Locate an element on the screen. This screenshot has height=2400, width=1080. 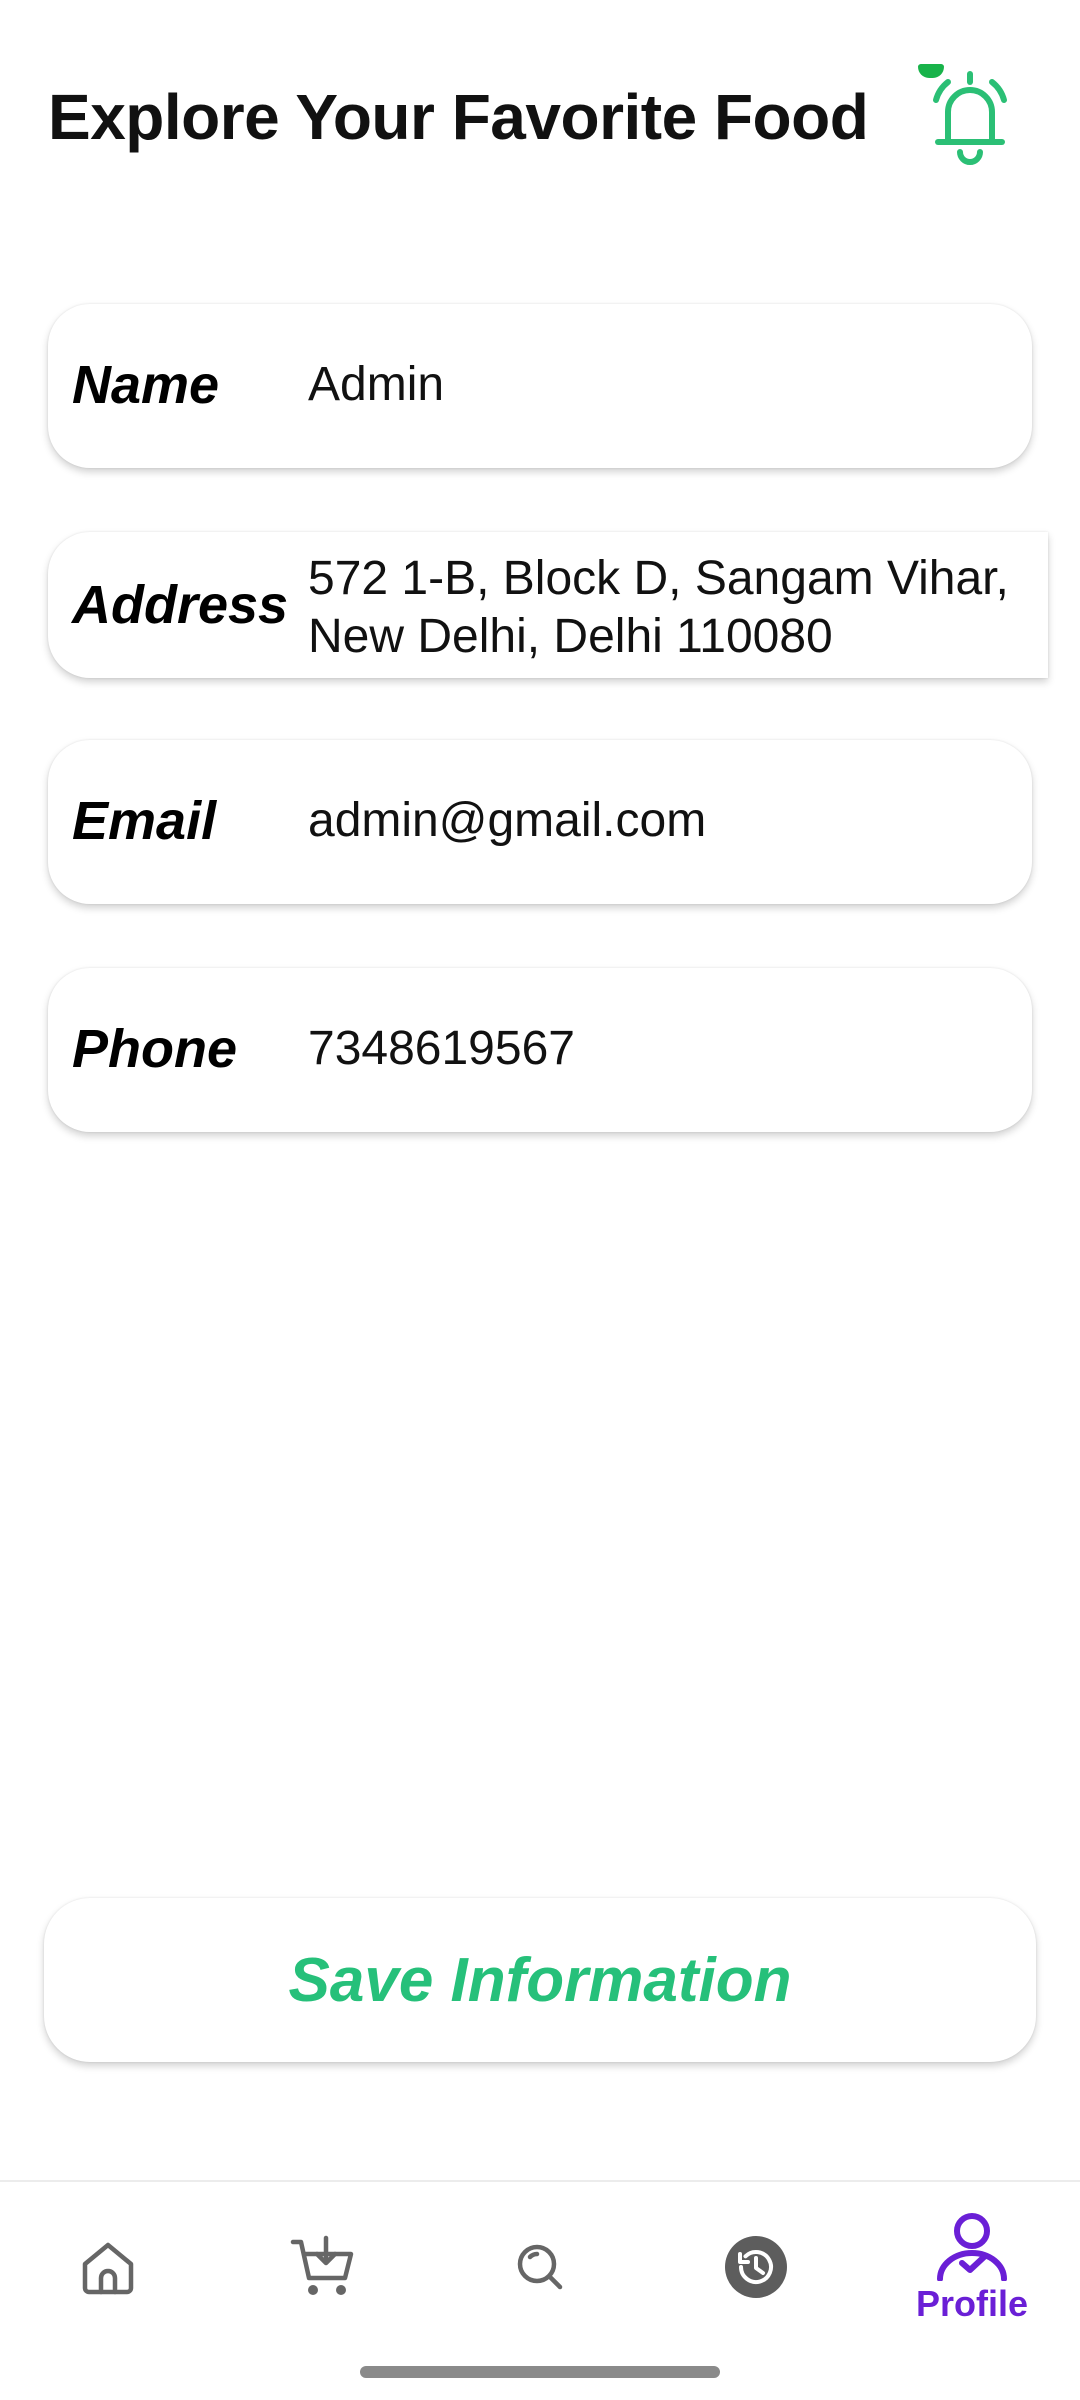
address-line-1: 572 1-B, Block D, Sangam Vihar, is located at coordinates (658, 578).